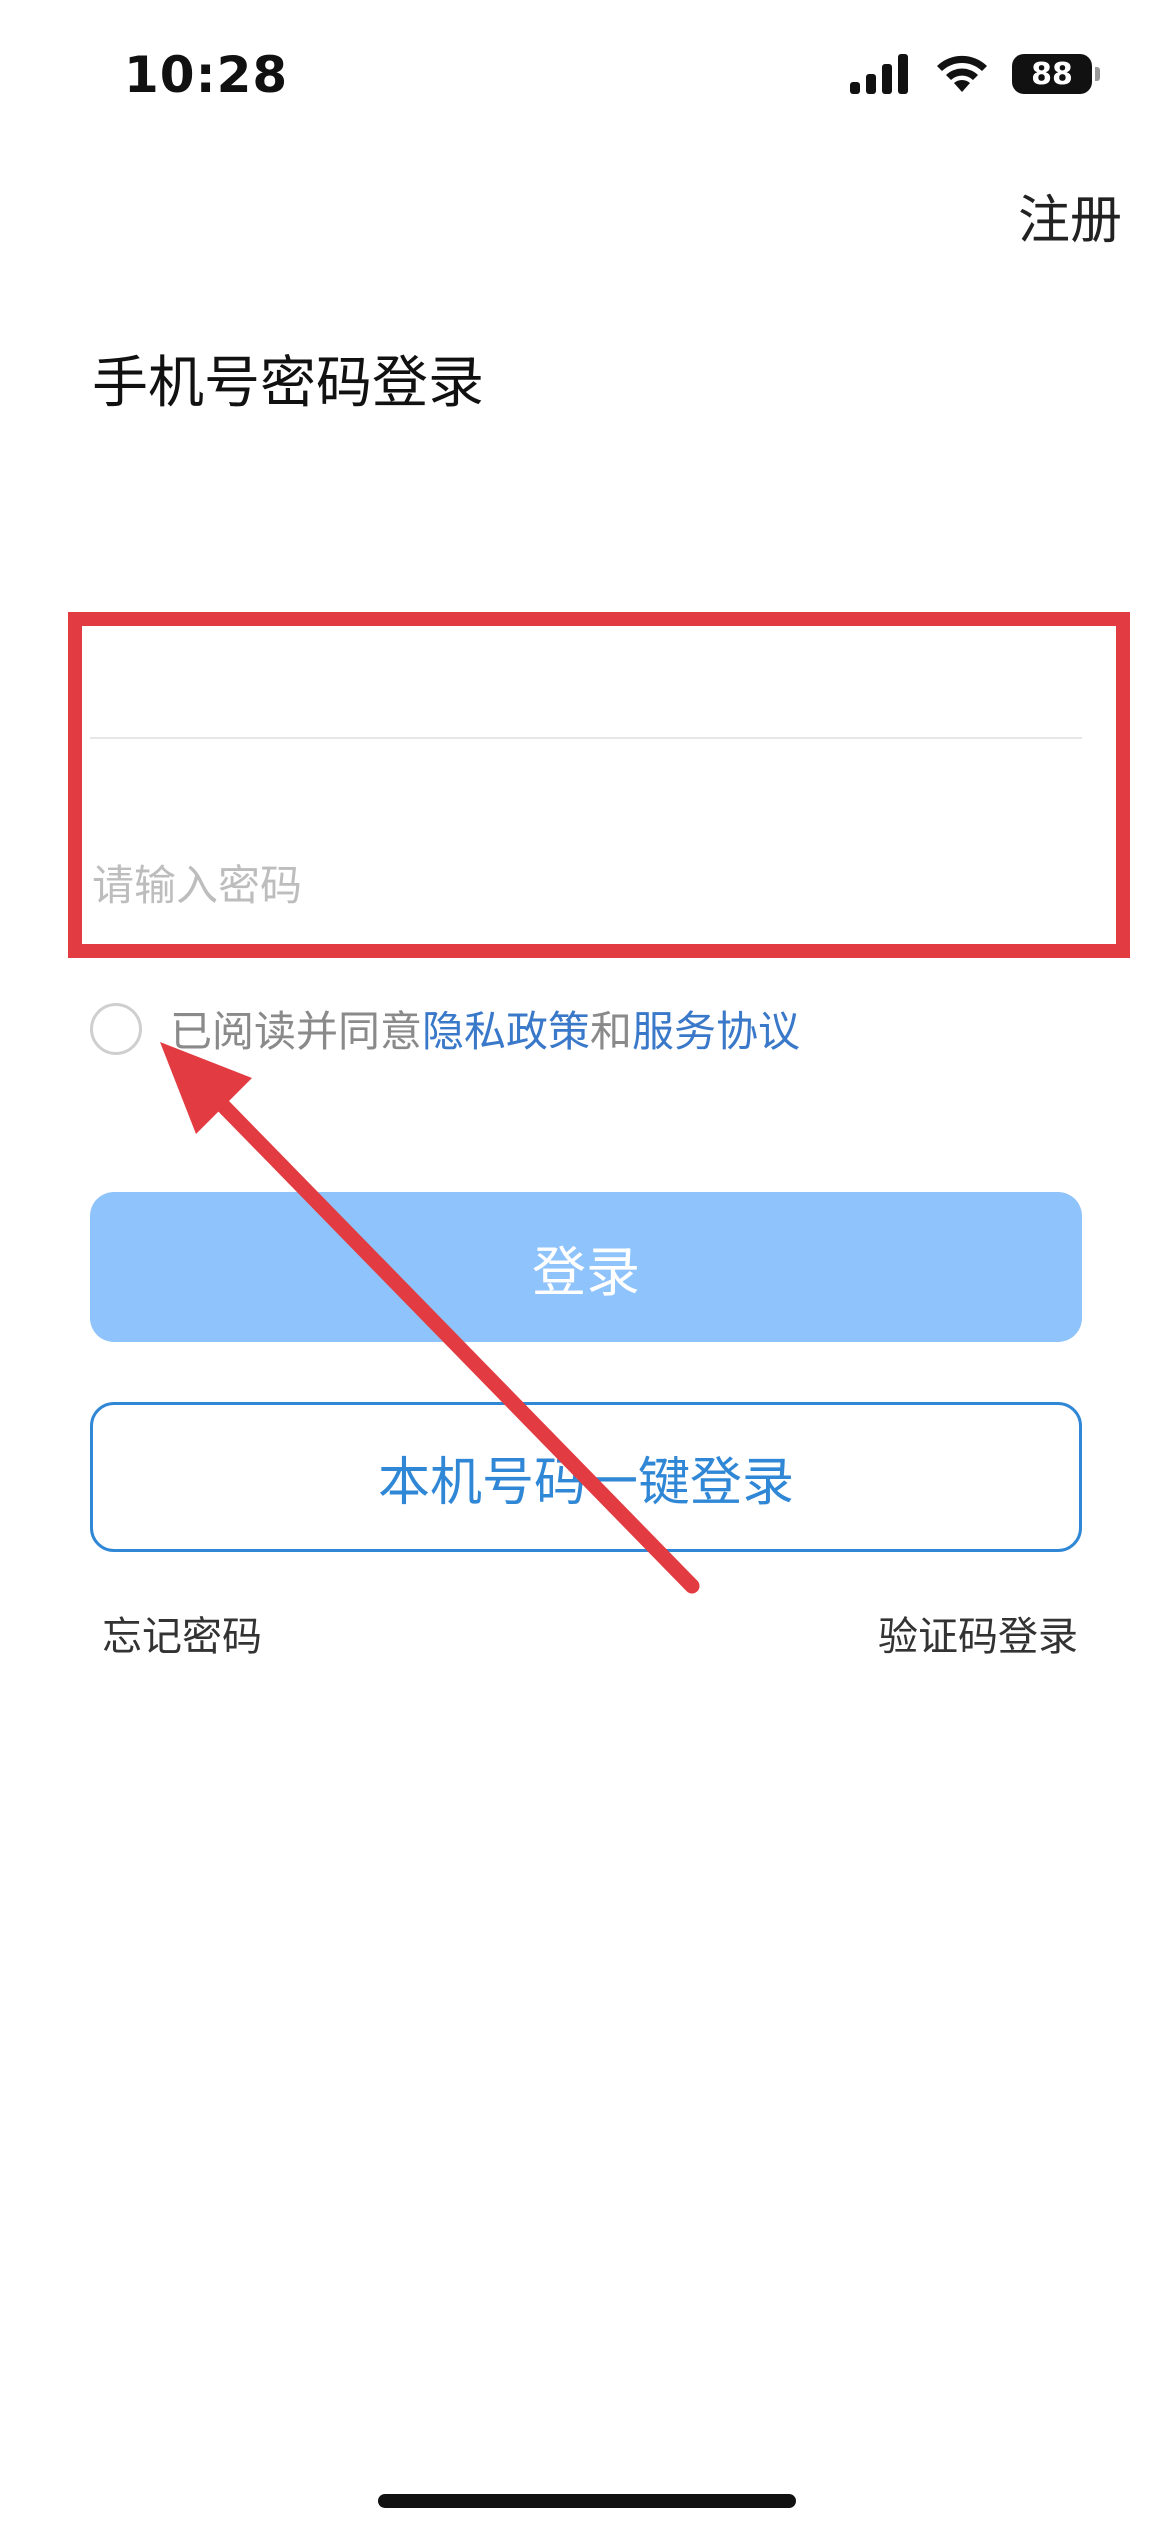  What do you see at coordinates (587, 675) in the screenshot?
I see `phone-input` at bounding box center [587, 675].